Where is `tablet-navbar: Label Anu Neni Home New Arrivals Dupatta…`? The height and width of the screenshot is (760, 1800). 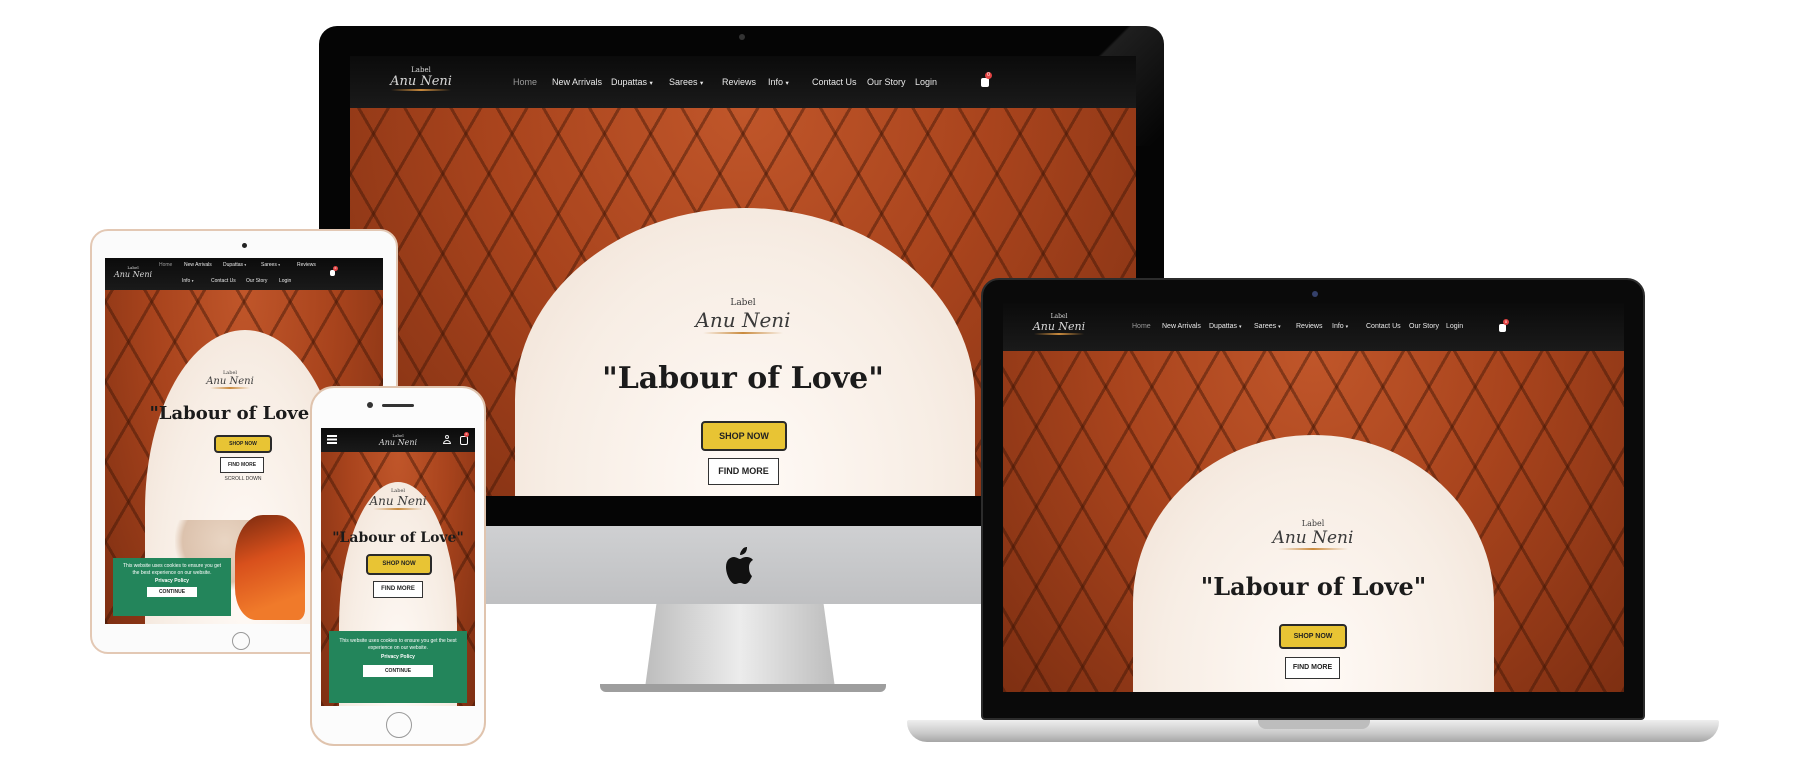 tablet-navbar: Label Anu Neni Home New Arrivals Dupatta… is located at coordinates (244, 274).